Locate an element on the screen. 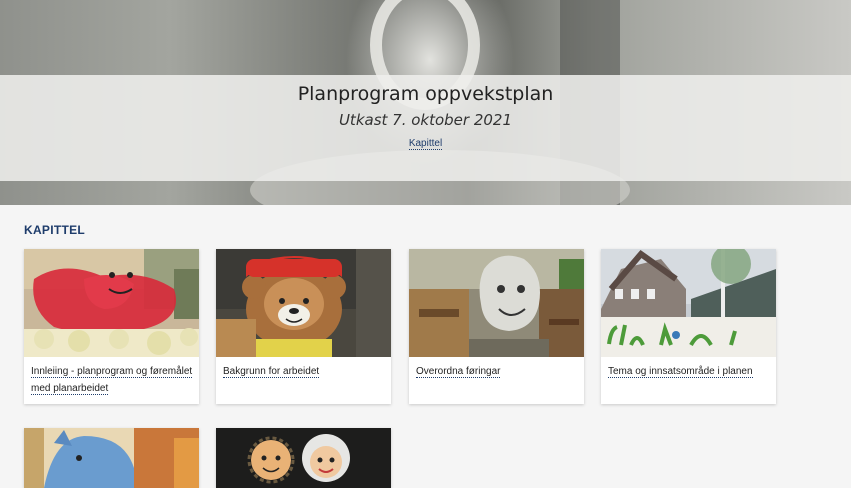 The image size is (851, 488). chapter-card-label: Bakgrunn for arbeidet is located at coordinates (304, 371).